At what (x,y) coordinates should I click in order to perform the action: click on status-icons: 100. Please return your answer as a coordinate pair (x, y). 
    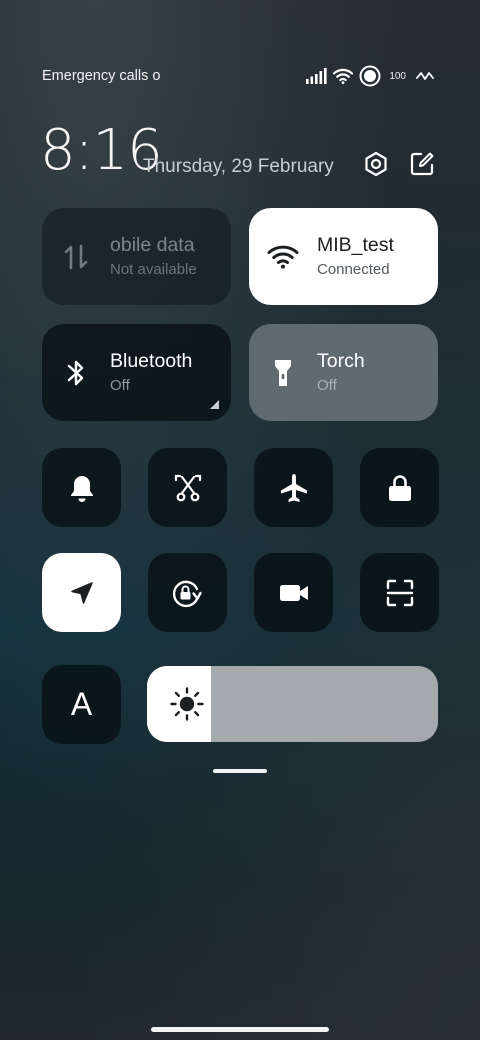
    Looking at the image, I should click on (370, 76).